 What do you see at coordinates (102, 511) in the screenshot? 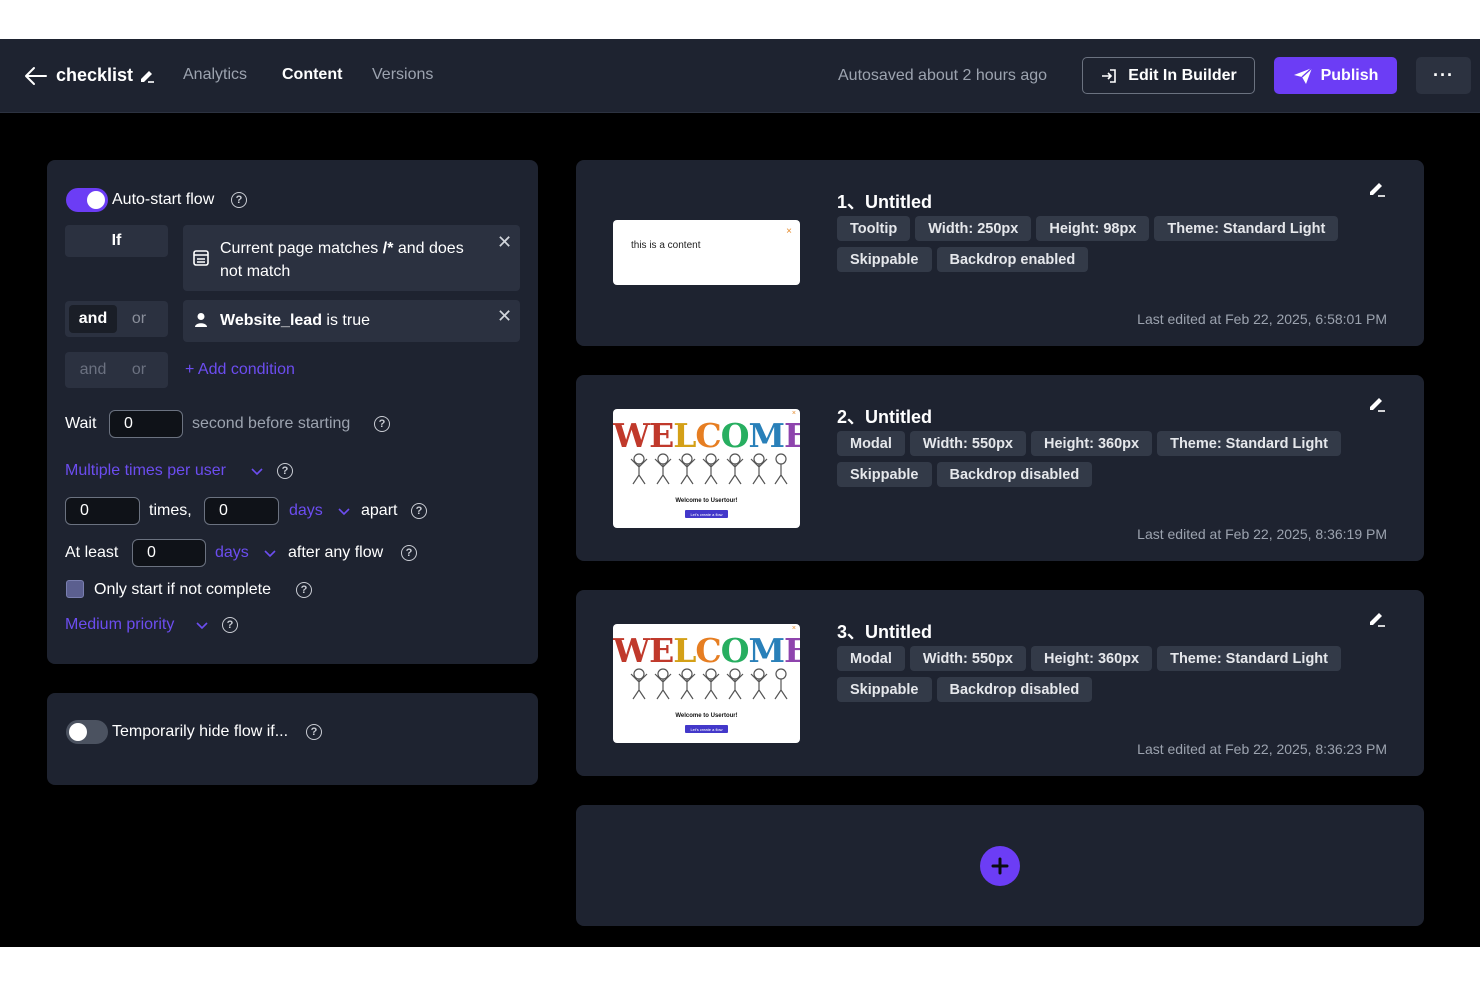
I see `times-input: 0` at bounding box center [102, 511].